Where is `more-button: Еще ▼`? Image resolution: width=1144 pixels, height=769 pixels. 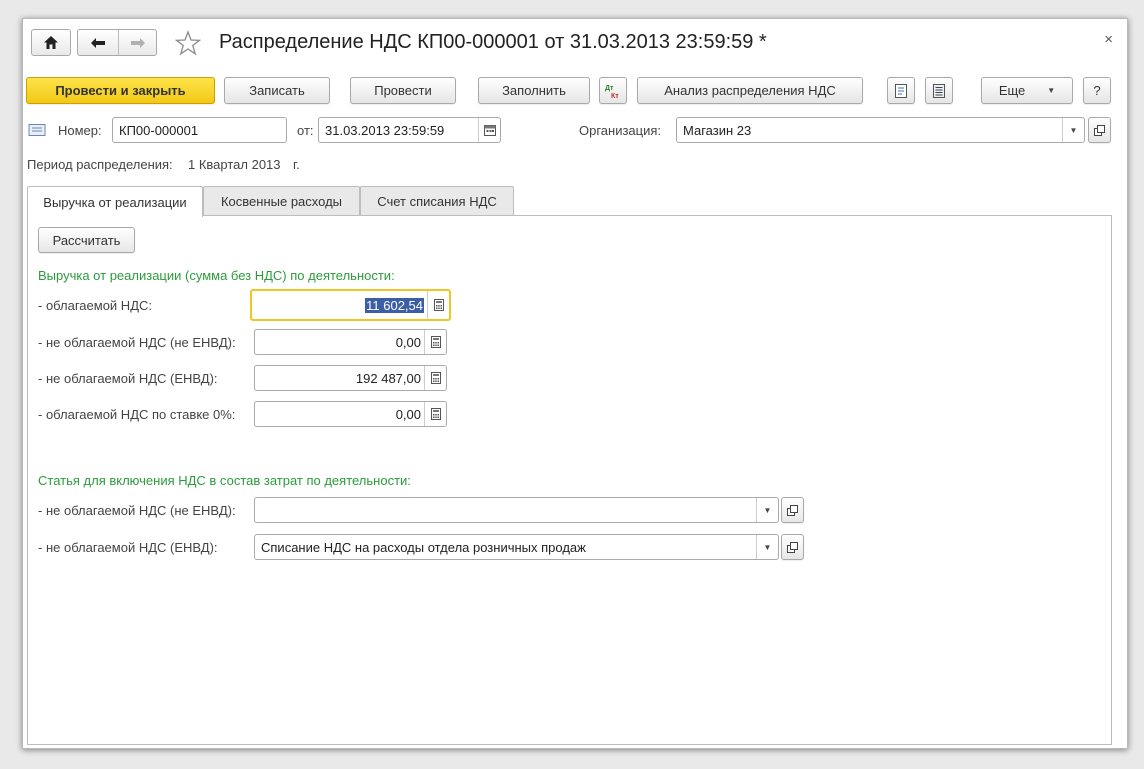 more-button: Еще ▼ is located at coordinates (1027, 90).